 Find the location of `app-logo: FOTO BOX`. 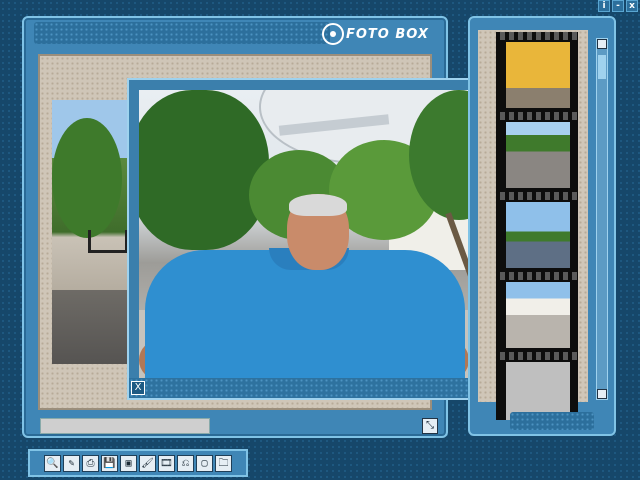

app-logo: FOTO BOX is located at coordinates (375, 34).